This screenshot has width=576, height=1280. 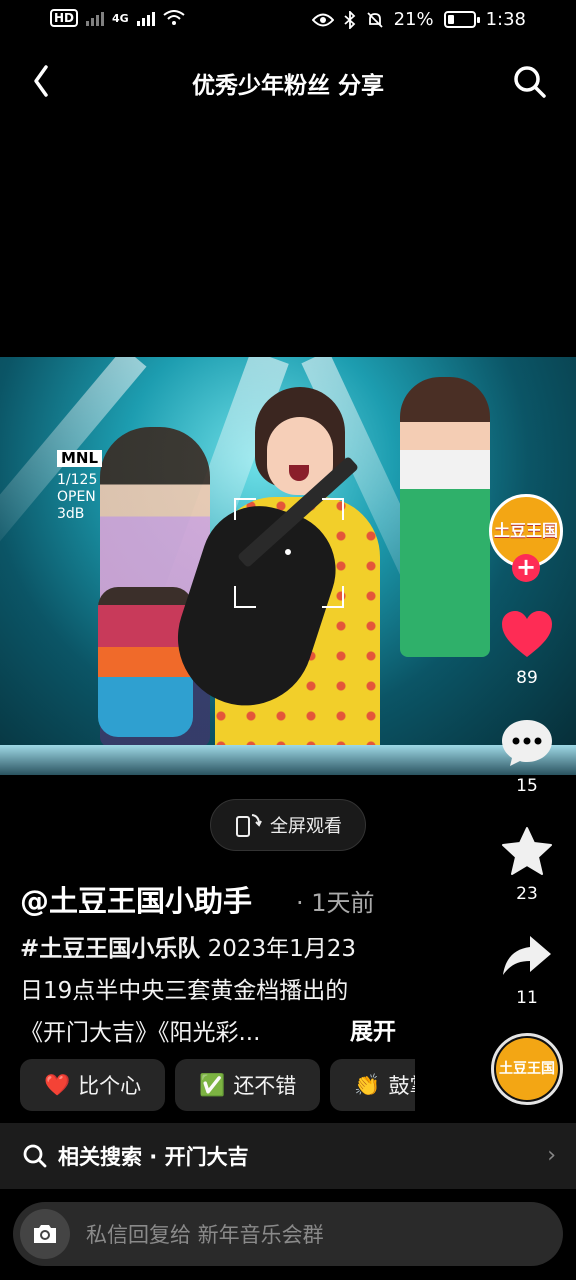 I want to click on quick-reaction-chips: ❤️比个心✅还不错👏鼓掌, so click(x=217, y=1085).